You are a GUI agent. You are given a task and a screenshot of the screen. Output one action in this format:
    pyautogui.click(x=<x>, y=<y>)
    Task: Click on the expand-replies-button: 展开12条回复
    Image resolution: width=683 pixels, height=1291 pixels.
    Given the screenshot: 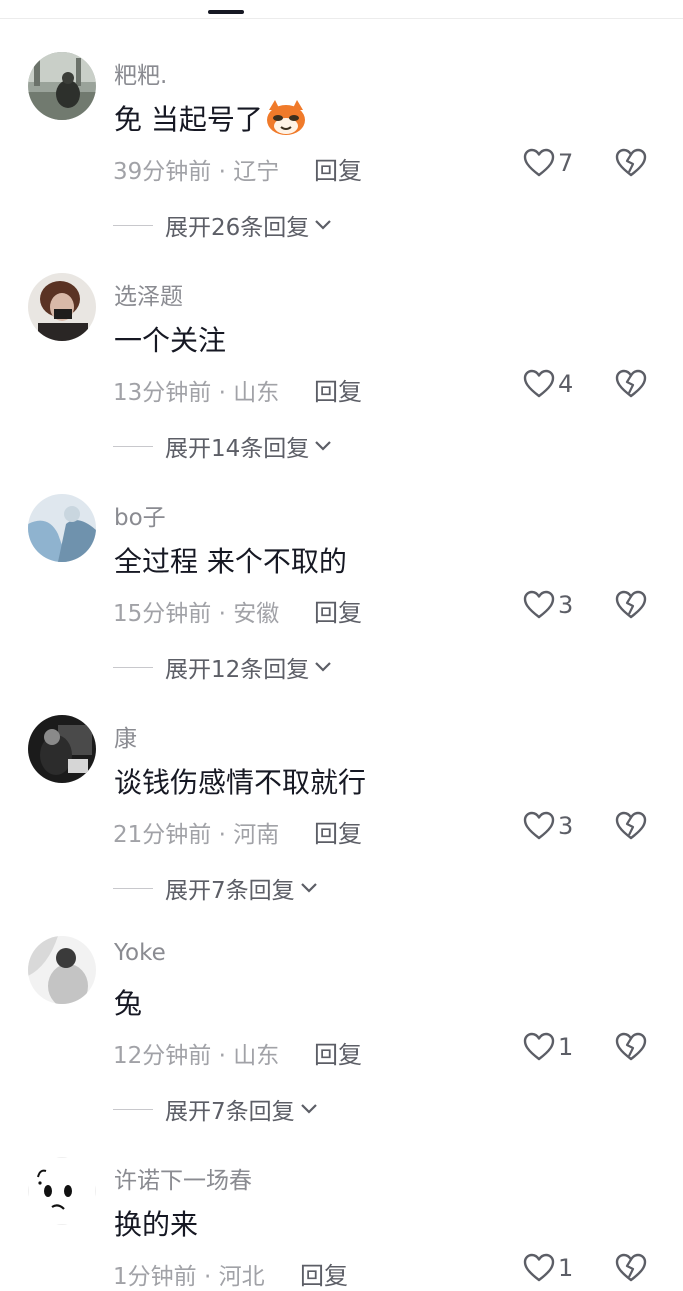 What is the action you would take?
    pyautogui.click(x=223, y=667)
    